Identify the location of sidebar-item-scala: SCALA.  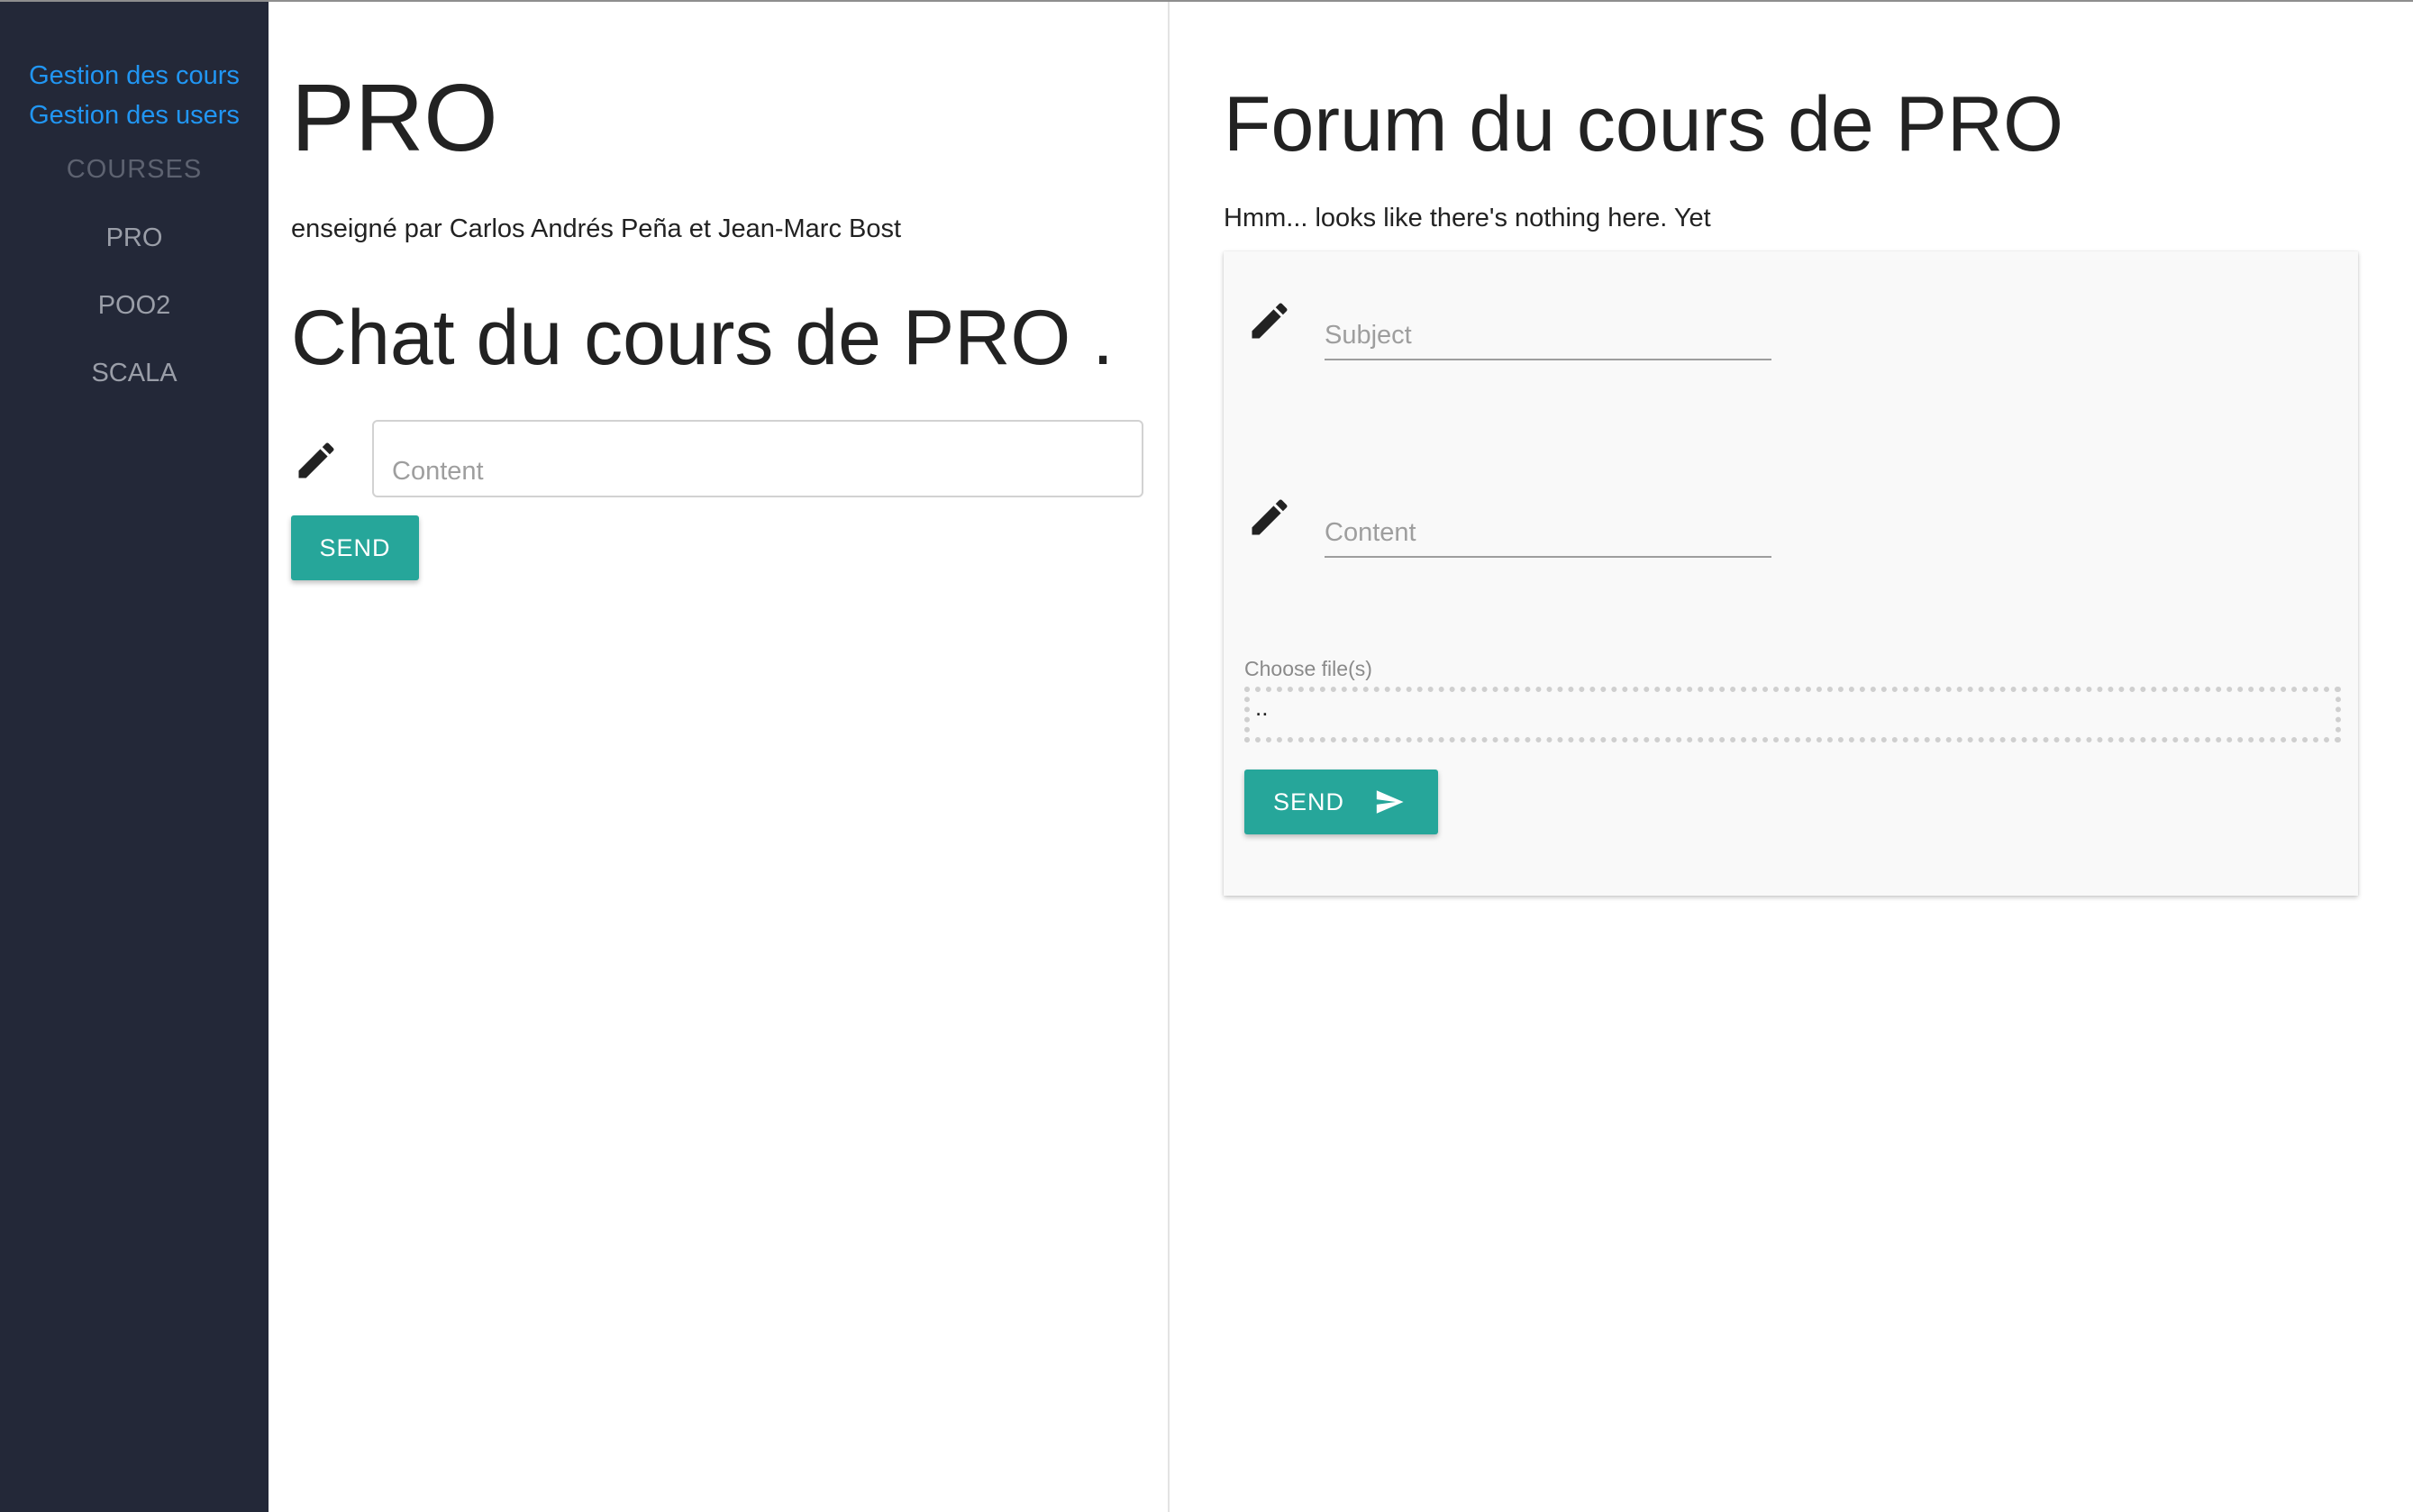
(134, 373).